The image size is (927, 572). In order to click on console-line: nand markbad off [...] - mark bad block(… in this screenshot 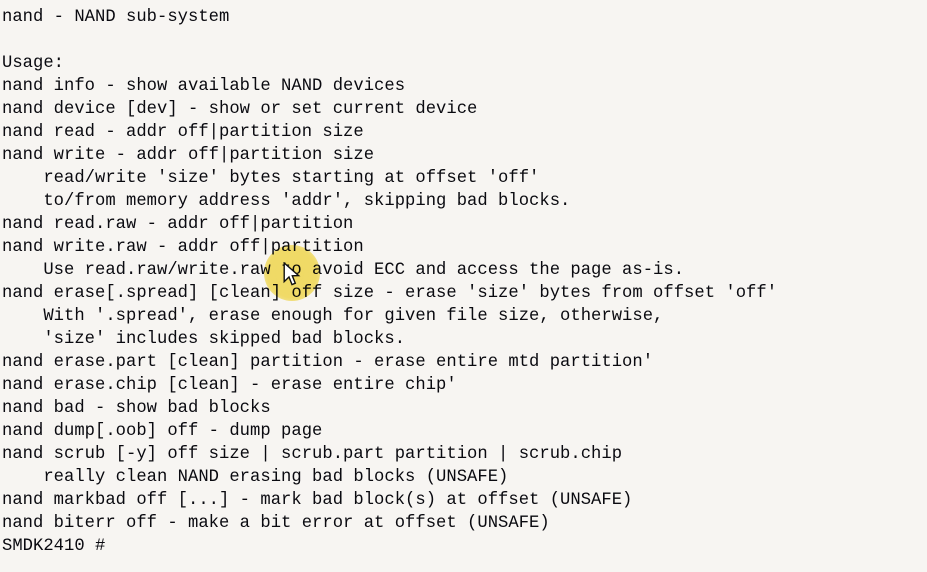, I will do `click(317, 500)`.